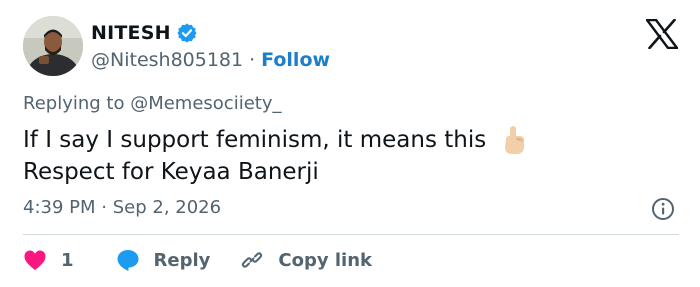  What do you see at coordinates (252, 260) in the screenshot?
I see `link-icon` at bounding box center [252, 260].